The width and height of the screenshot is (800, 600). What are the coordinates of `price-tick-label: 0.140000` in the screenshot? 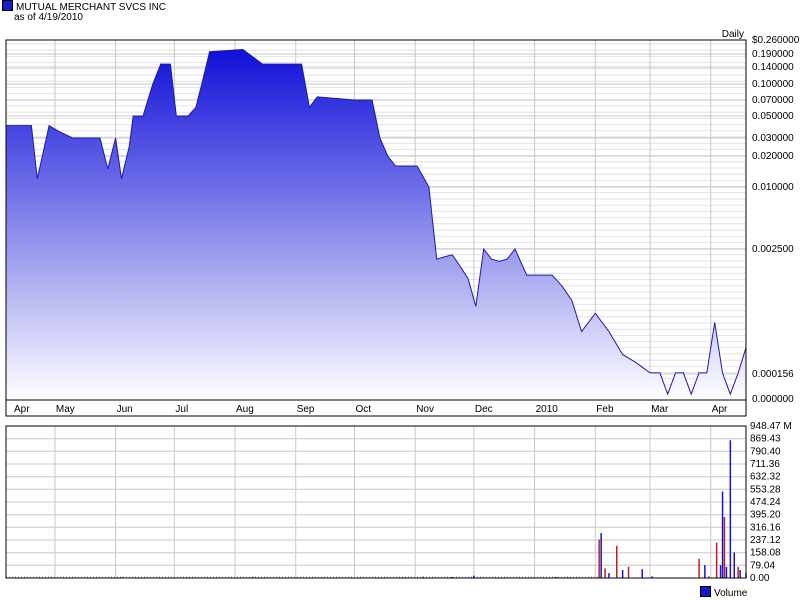 It's located at (773, 67).